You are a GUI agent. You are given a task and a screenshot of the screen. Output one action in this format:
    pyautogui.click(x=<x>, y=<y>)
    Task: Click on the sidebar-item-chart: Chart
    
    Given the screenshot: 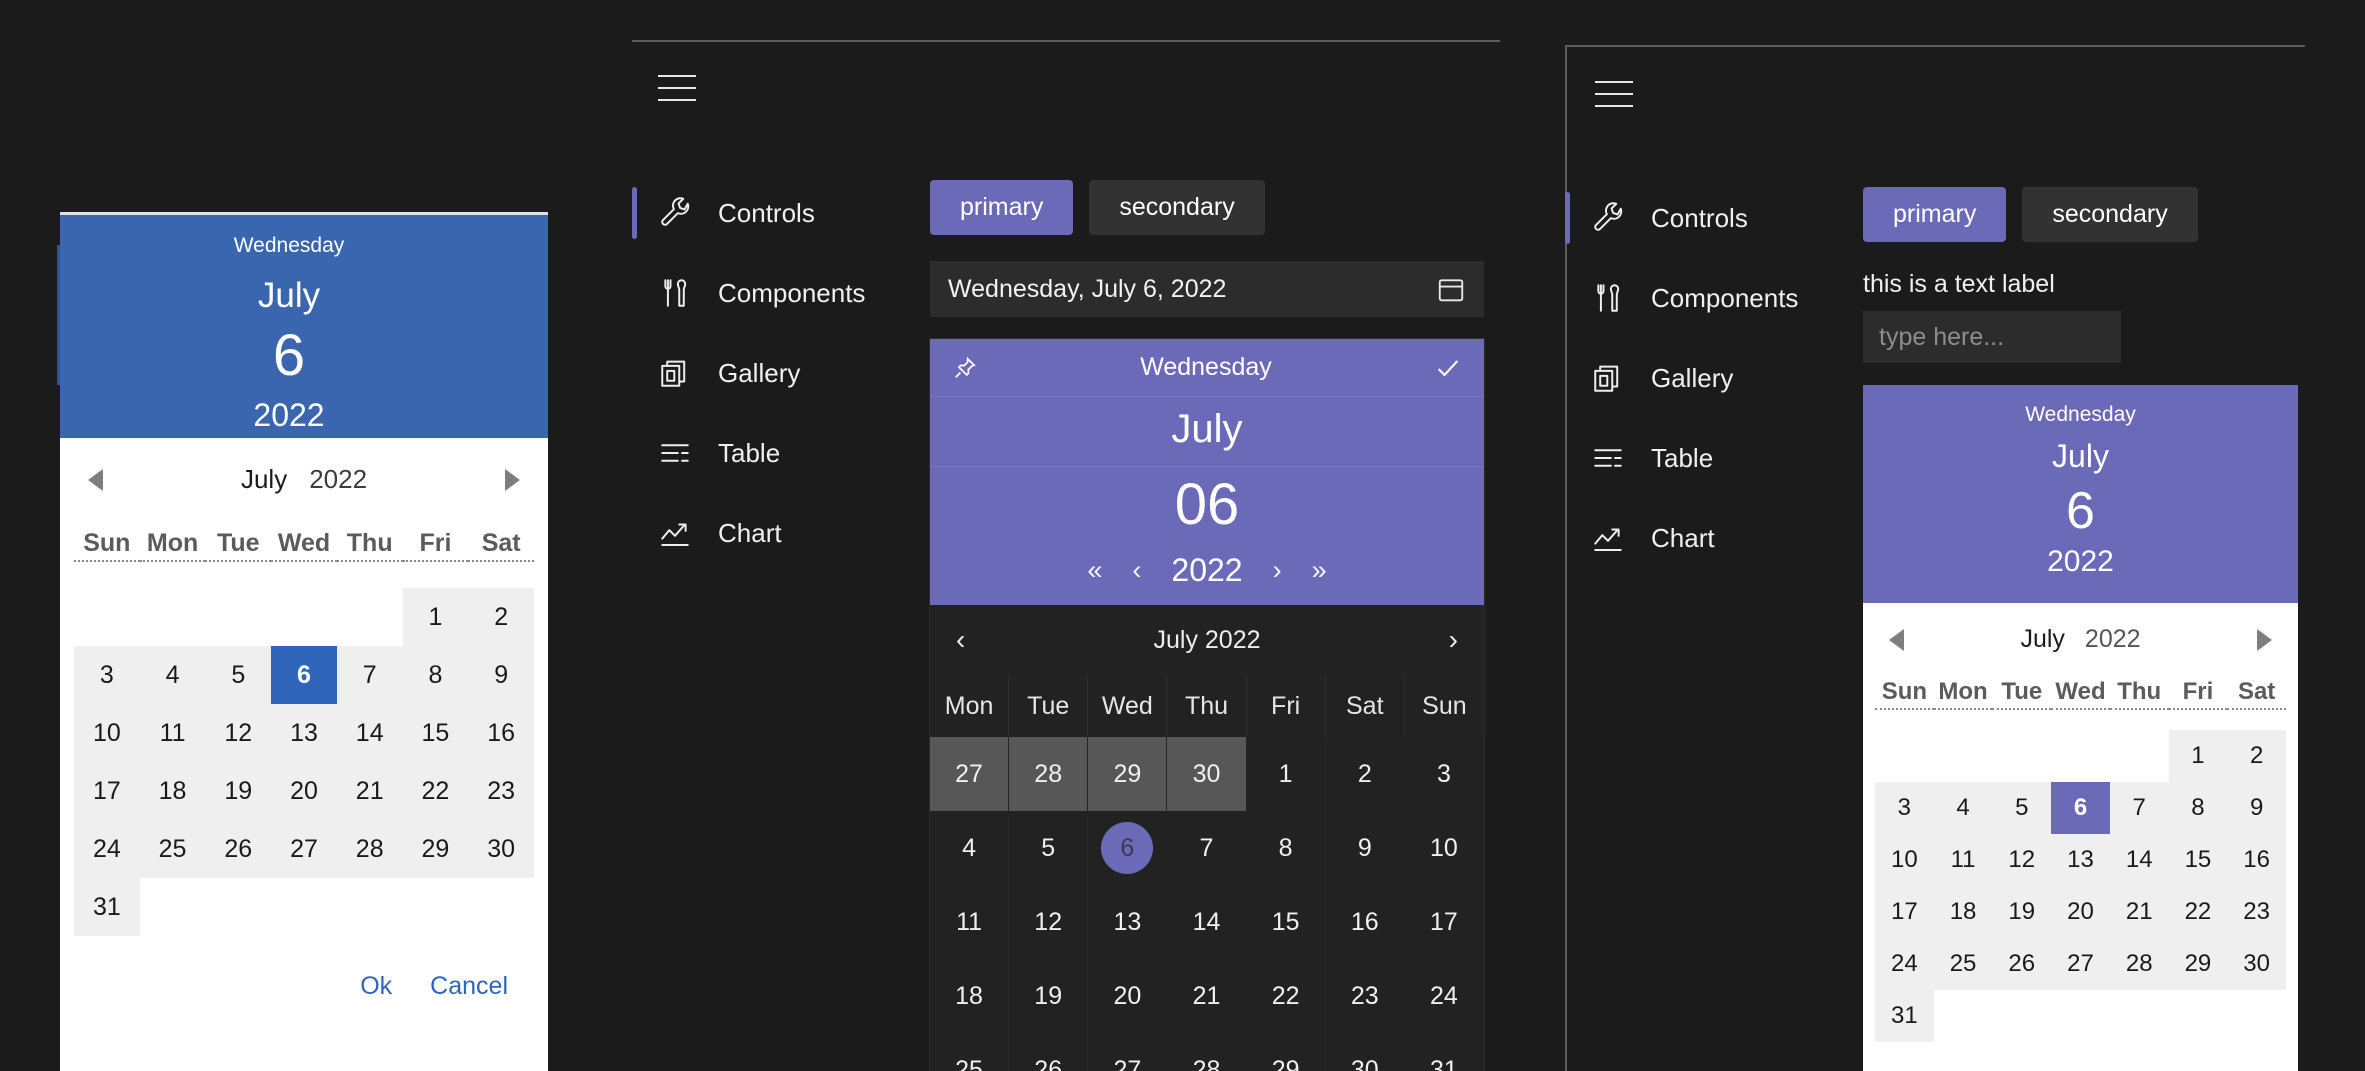 What is the action you would take?
    pyautogui.click(x=782, y=533)
    